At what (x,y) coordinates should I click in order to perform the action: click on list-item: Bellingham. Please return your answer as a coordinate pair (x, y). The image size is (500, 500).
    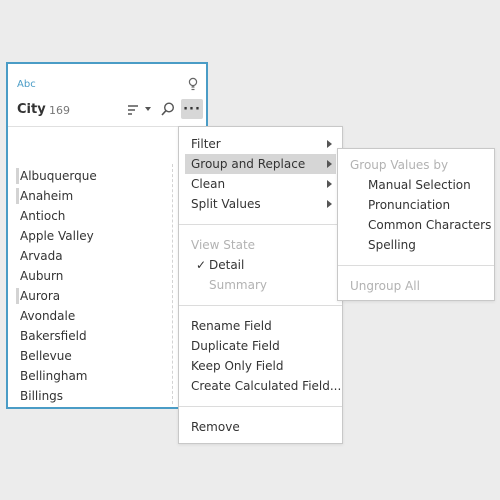
    Looking at the image, I should click on (57, 376).